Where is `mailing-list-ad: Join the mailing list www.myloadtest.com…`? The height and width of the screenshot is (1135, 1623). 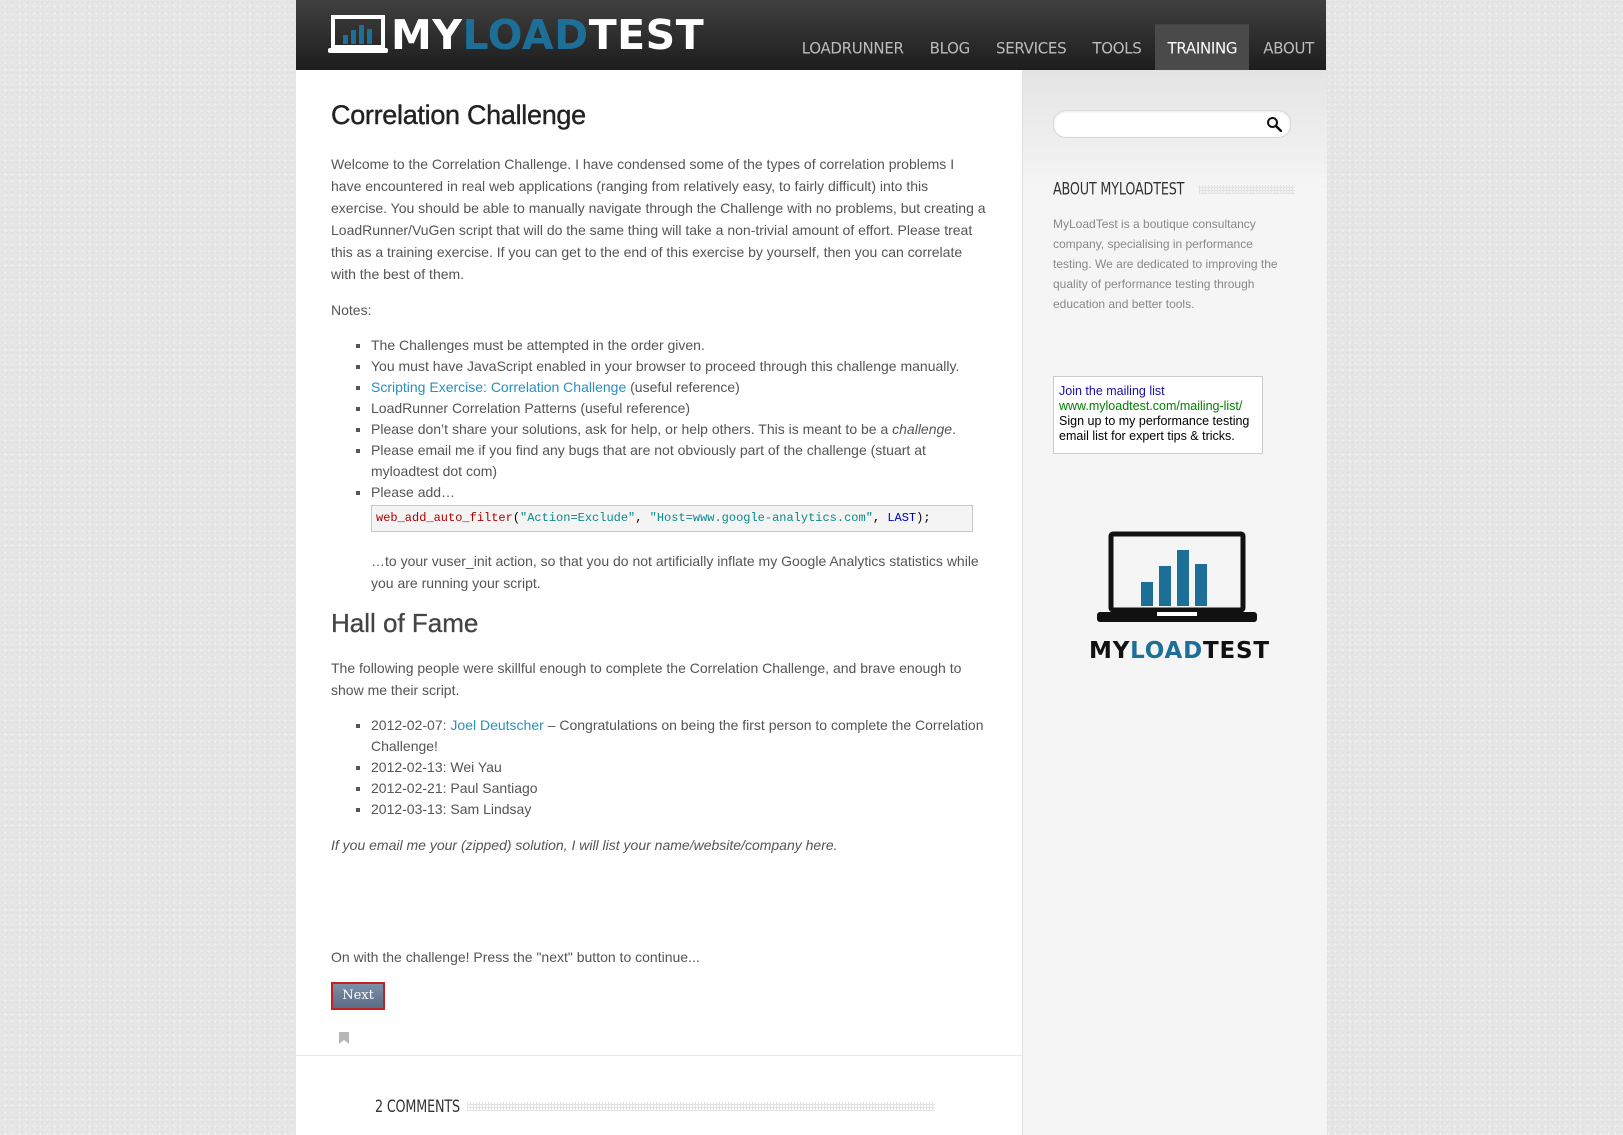
mailing-list-ad: Join the mailing list www.myloadtest.com… is located at coordinates (1158, 415).